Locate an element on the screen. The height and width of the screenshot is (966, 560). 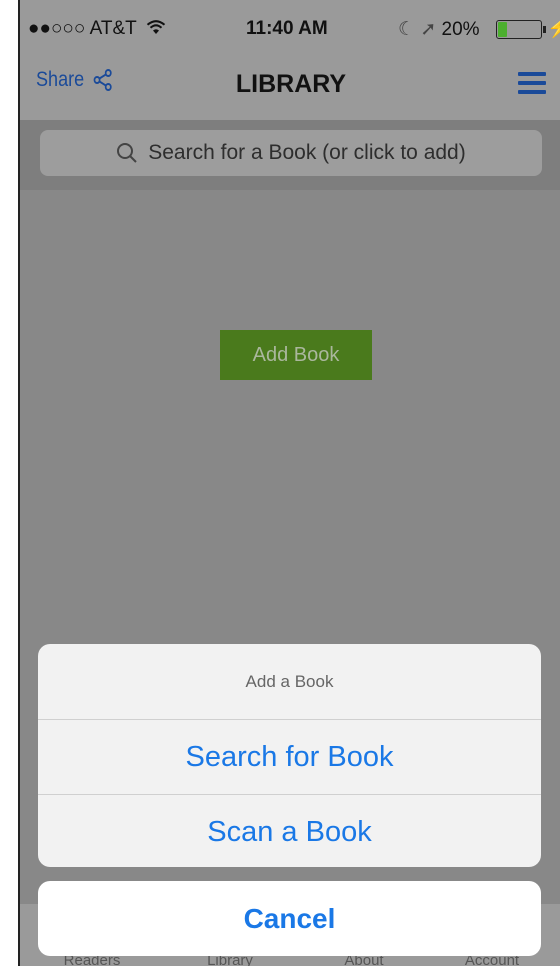
wifi-icon is located at coordinates (155, 27).